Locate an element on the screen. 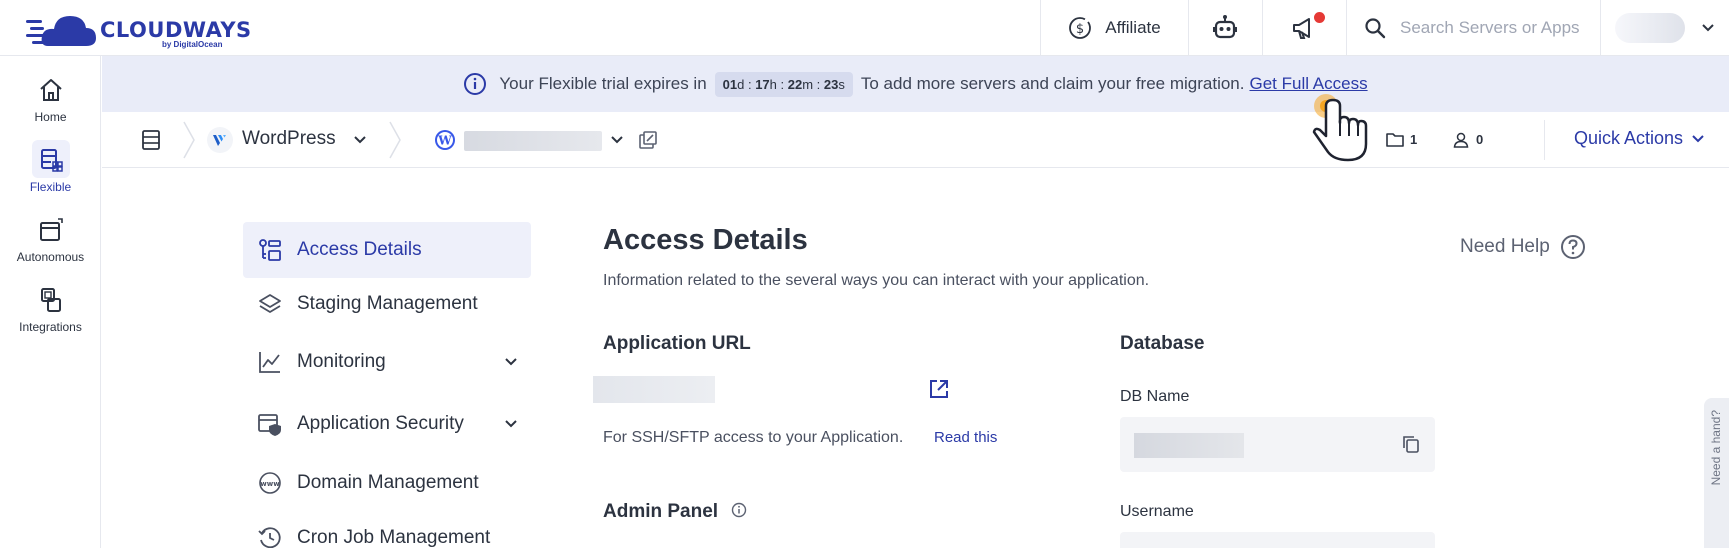 The height and width of the screenshot is (548, 1729). rail-label: Autonomous is located at coordinates (50, 257).